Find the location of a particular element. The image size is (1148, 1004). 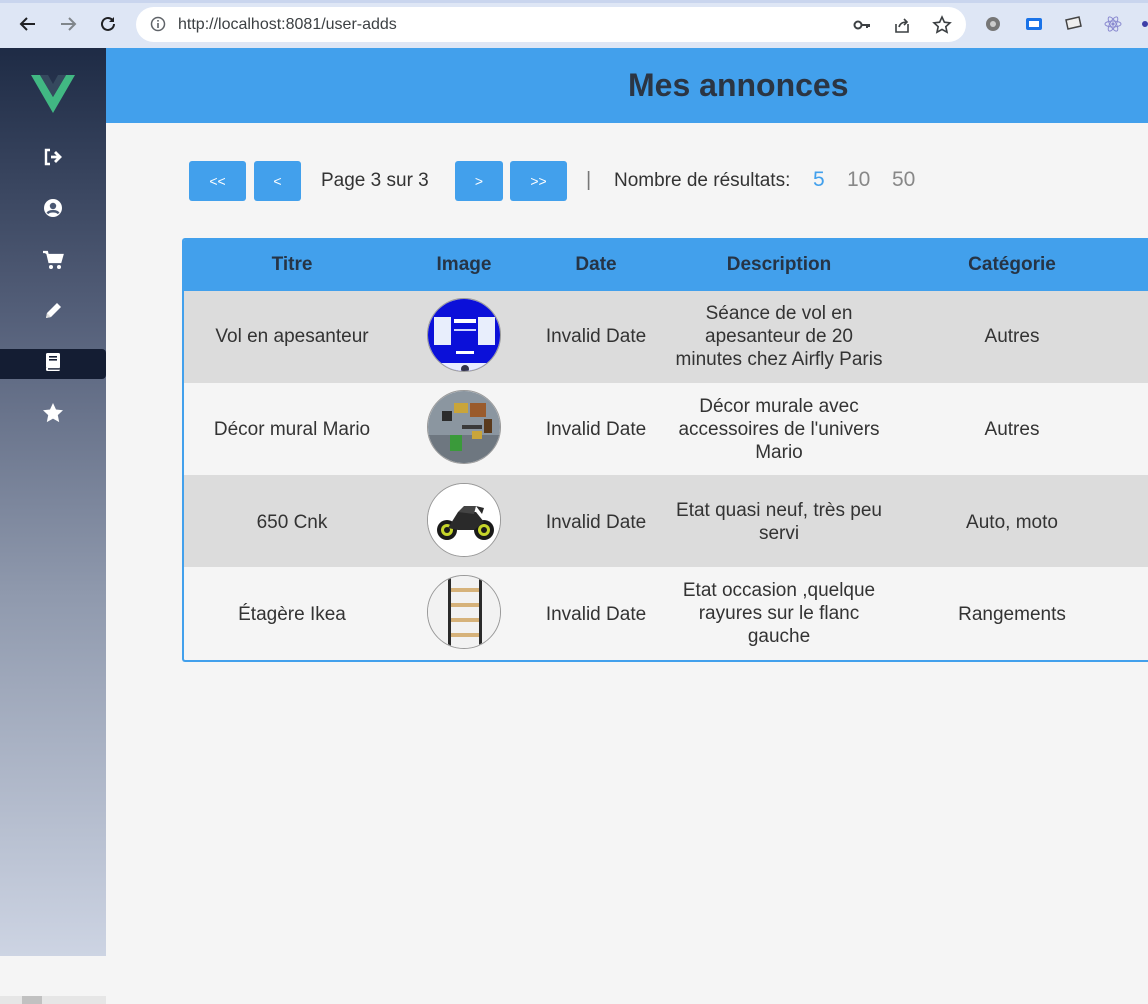

description-line: minutes chez Airfly Paris is located at coordinates (779, 359).